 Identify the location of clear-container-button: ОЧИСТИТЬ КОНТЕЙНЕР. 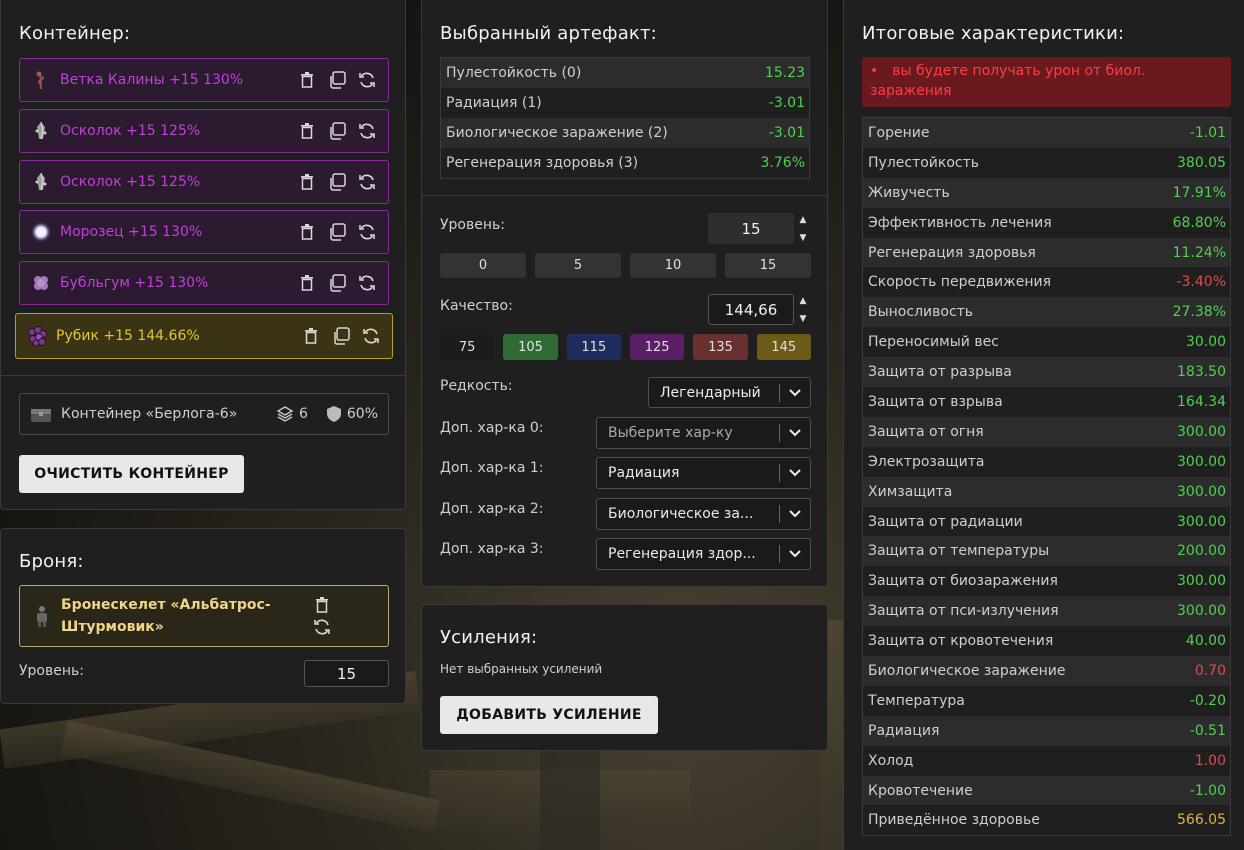
(131, 474).